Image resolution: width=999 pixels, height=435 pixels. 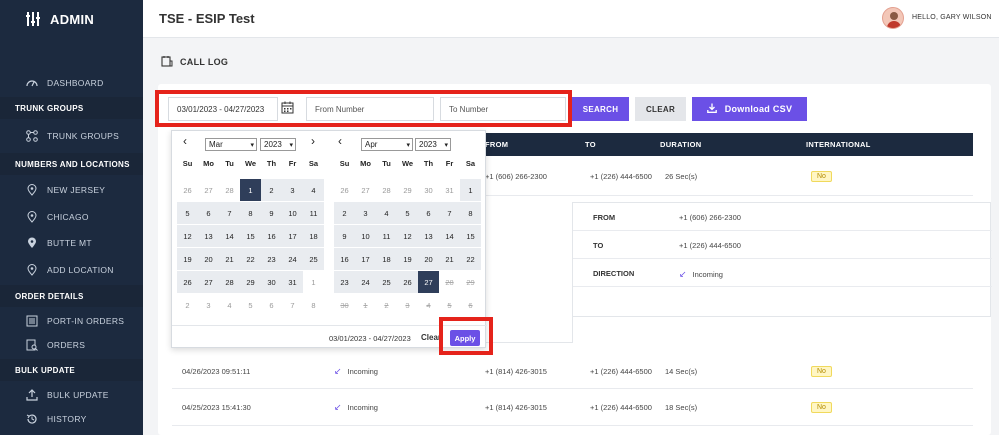 What do you see at coordinates (71, 217) in the screenshot?
I see `sidebar-item-chicago: CHICAGO` at bounding box center [71, 217].